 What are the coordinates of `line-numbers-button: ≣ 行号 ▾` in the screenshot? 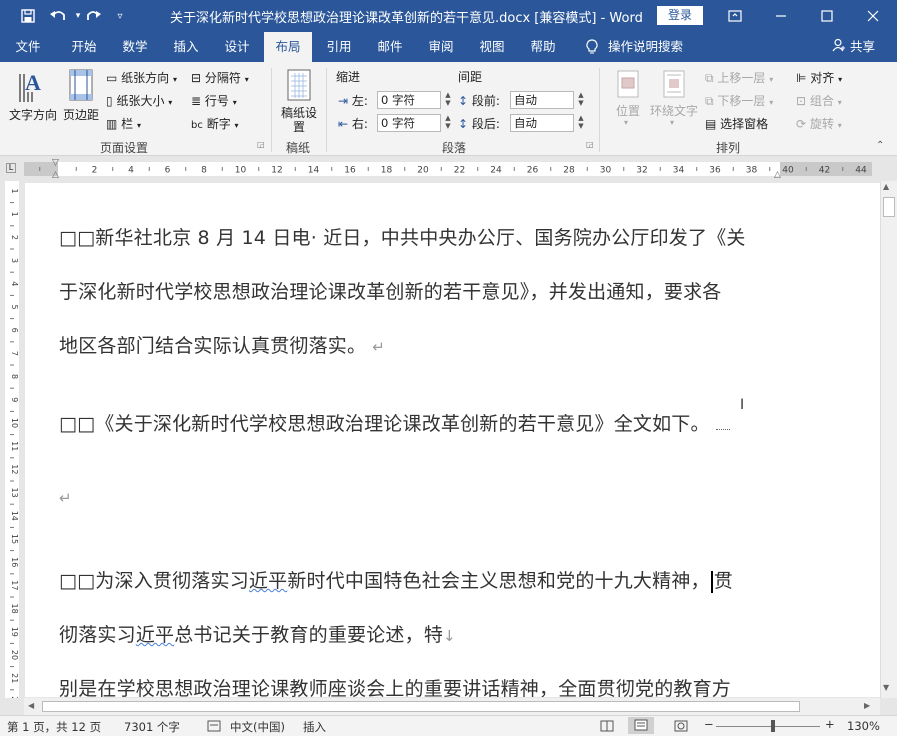 It's located at (214, 100).